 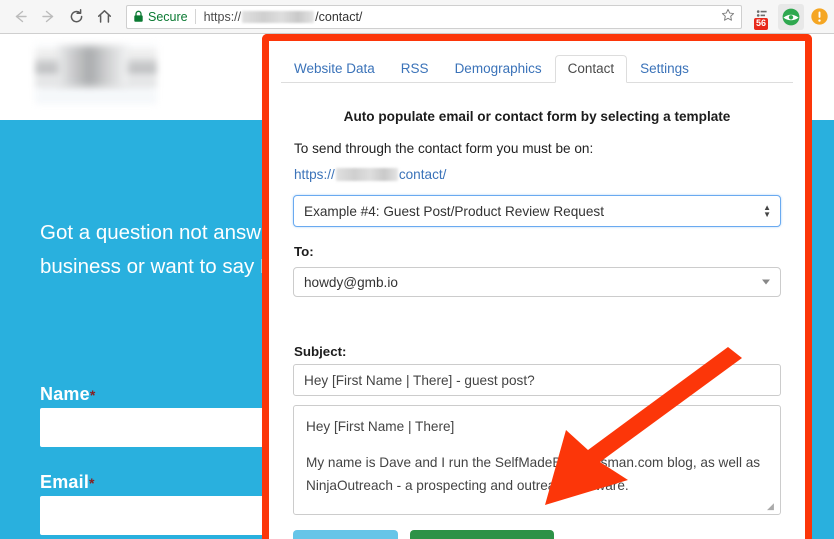 What do you see at coordinates (320, 351) in the screenshot?
I see `subject-label: Subject:` at bounding box center [320, 351].